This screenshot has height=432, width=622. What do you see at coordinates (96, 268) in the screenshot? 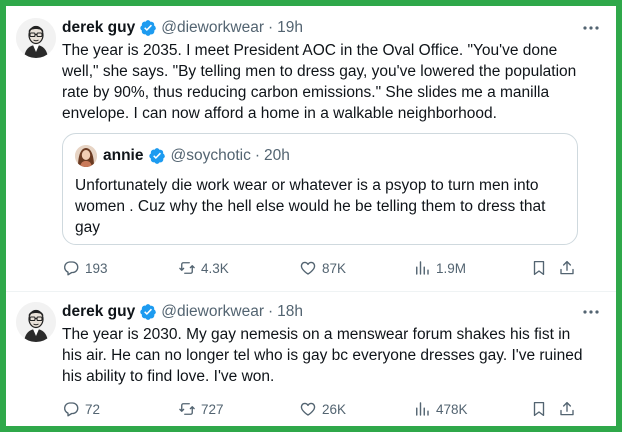
I see `reply-count: 193` at bounding box center [96, 268].